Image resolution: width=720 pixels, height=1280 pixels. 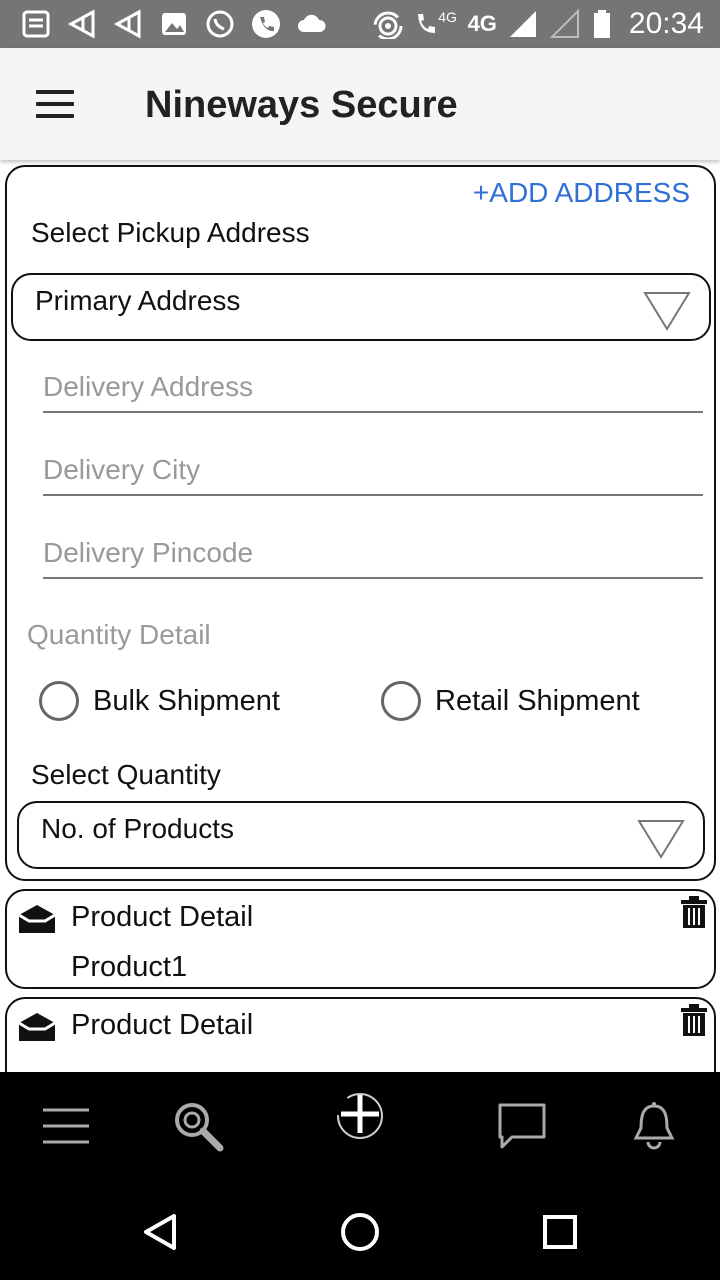 I want to click on notes-icon, so click(x=36, y=24).